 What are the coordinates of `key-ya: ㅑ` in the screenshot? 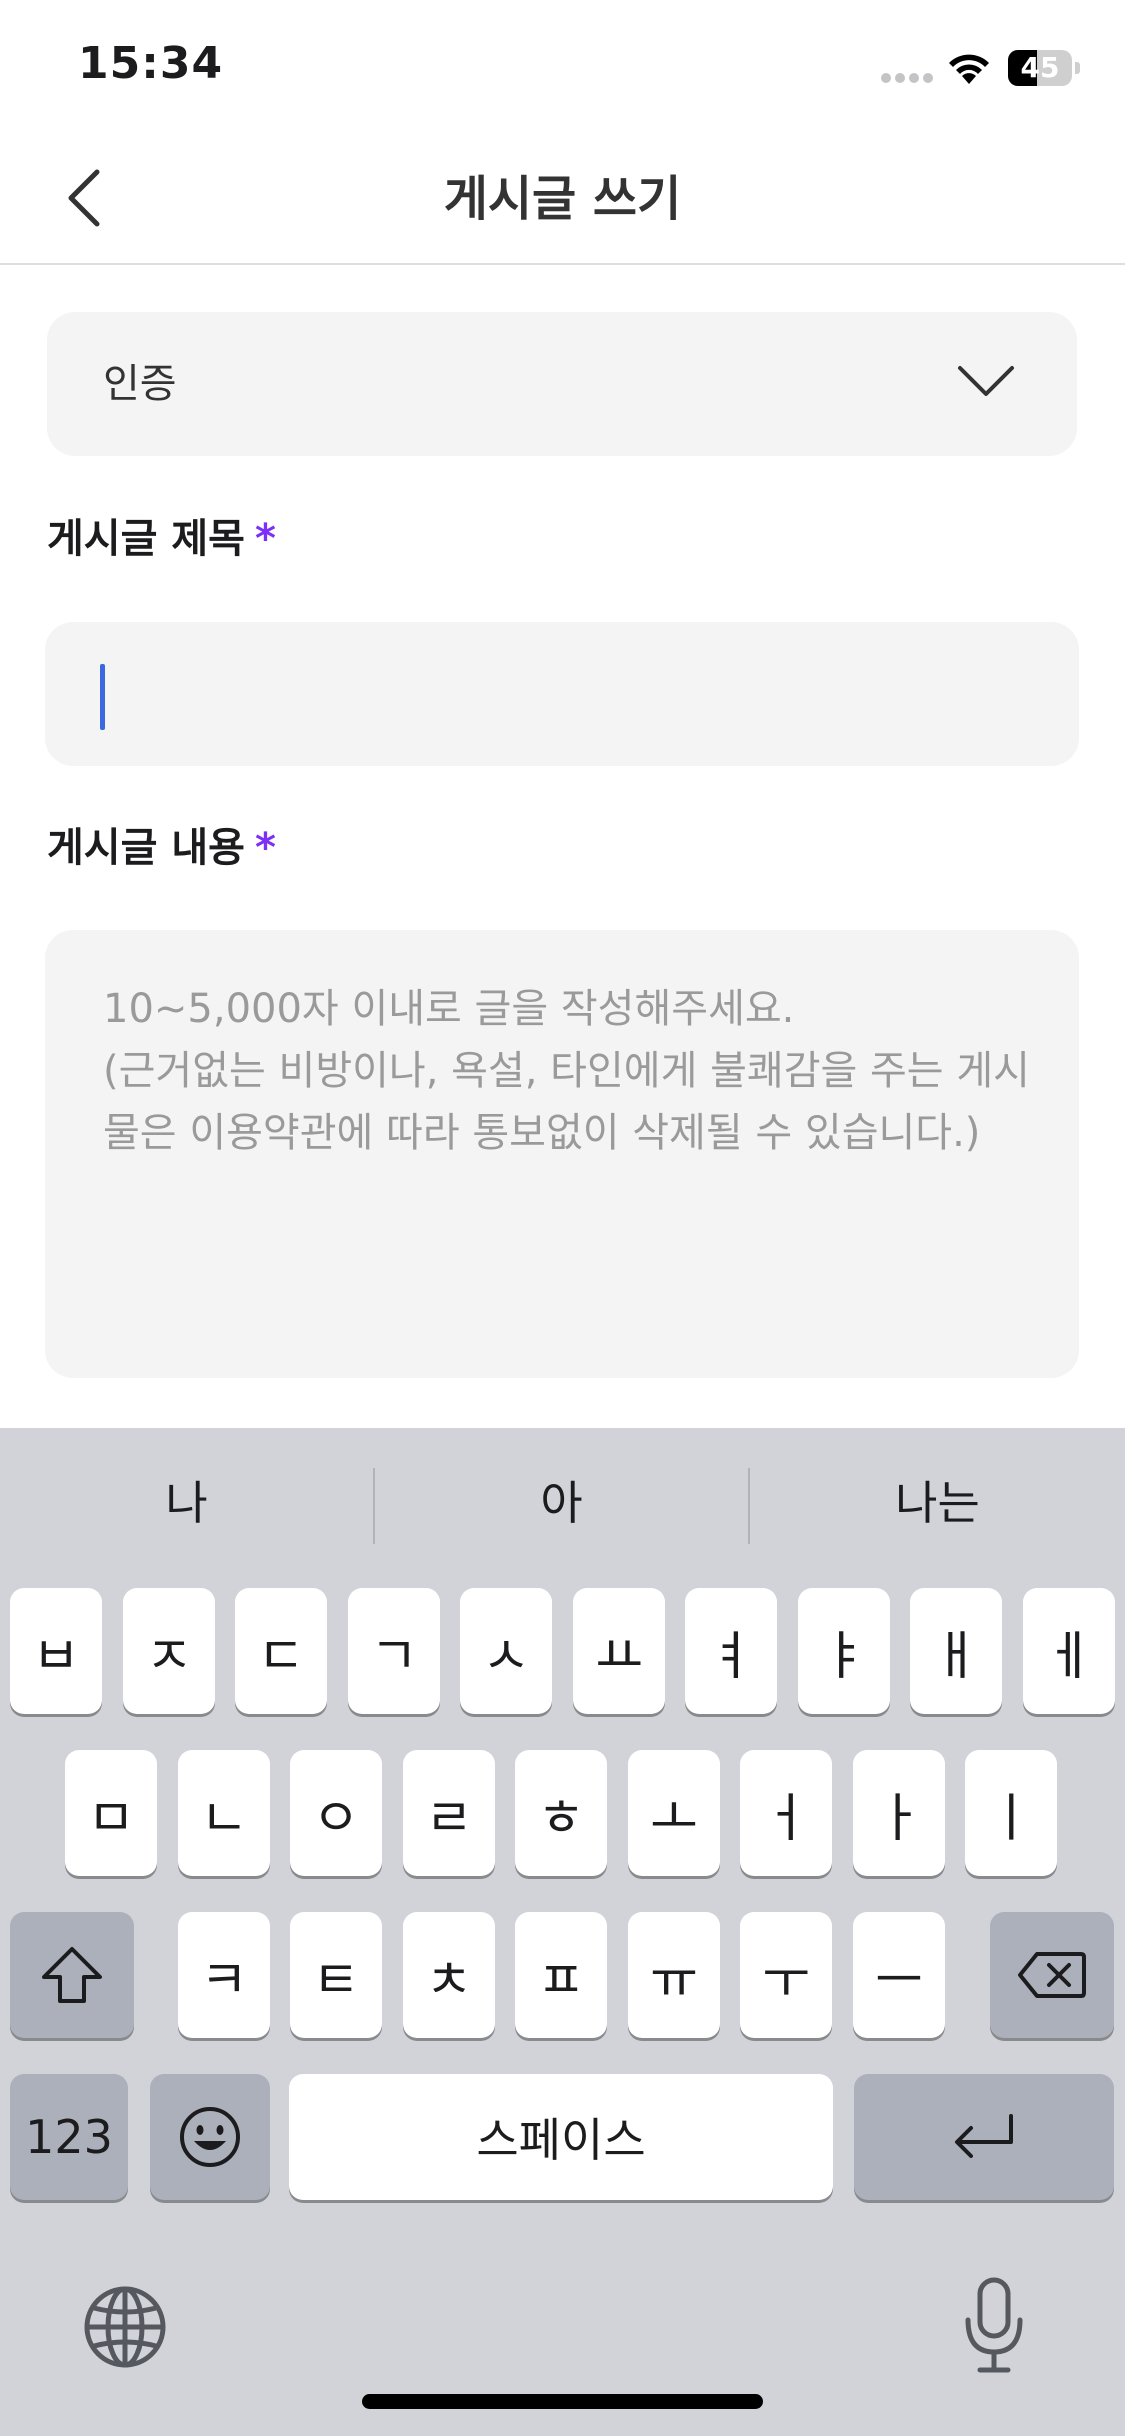 It's located at (844, 1651).